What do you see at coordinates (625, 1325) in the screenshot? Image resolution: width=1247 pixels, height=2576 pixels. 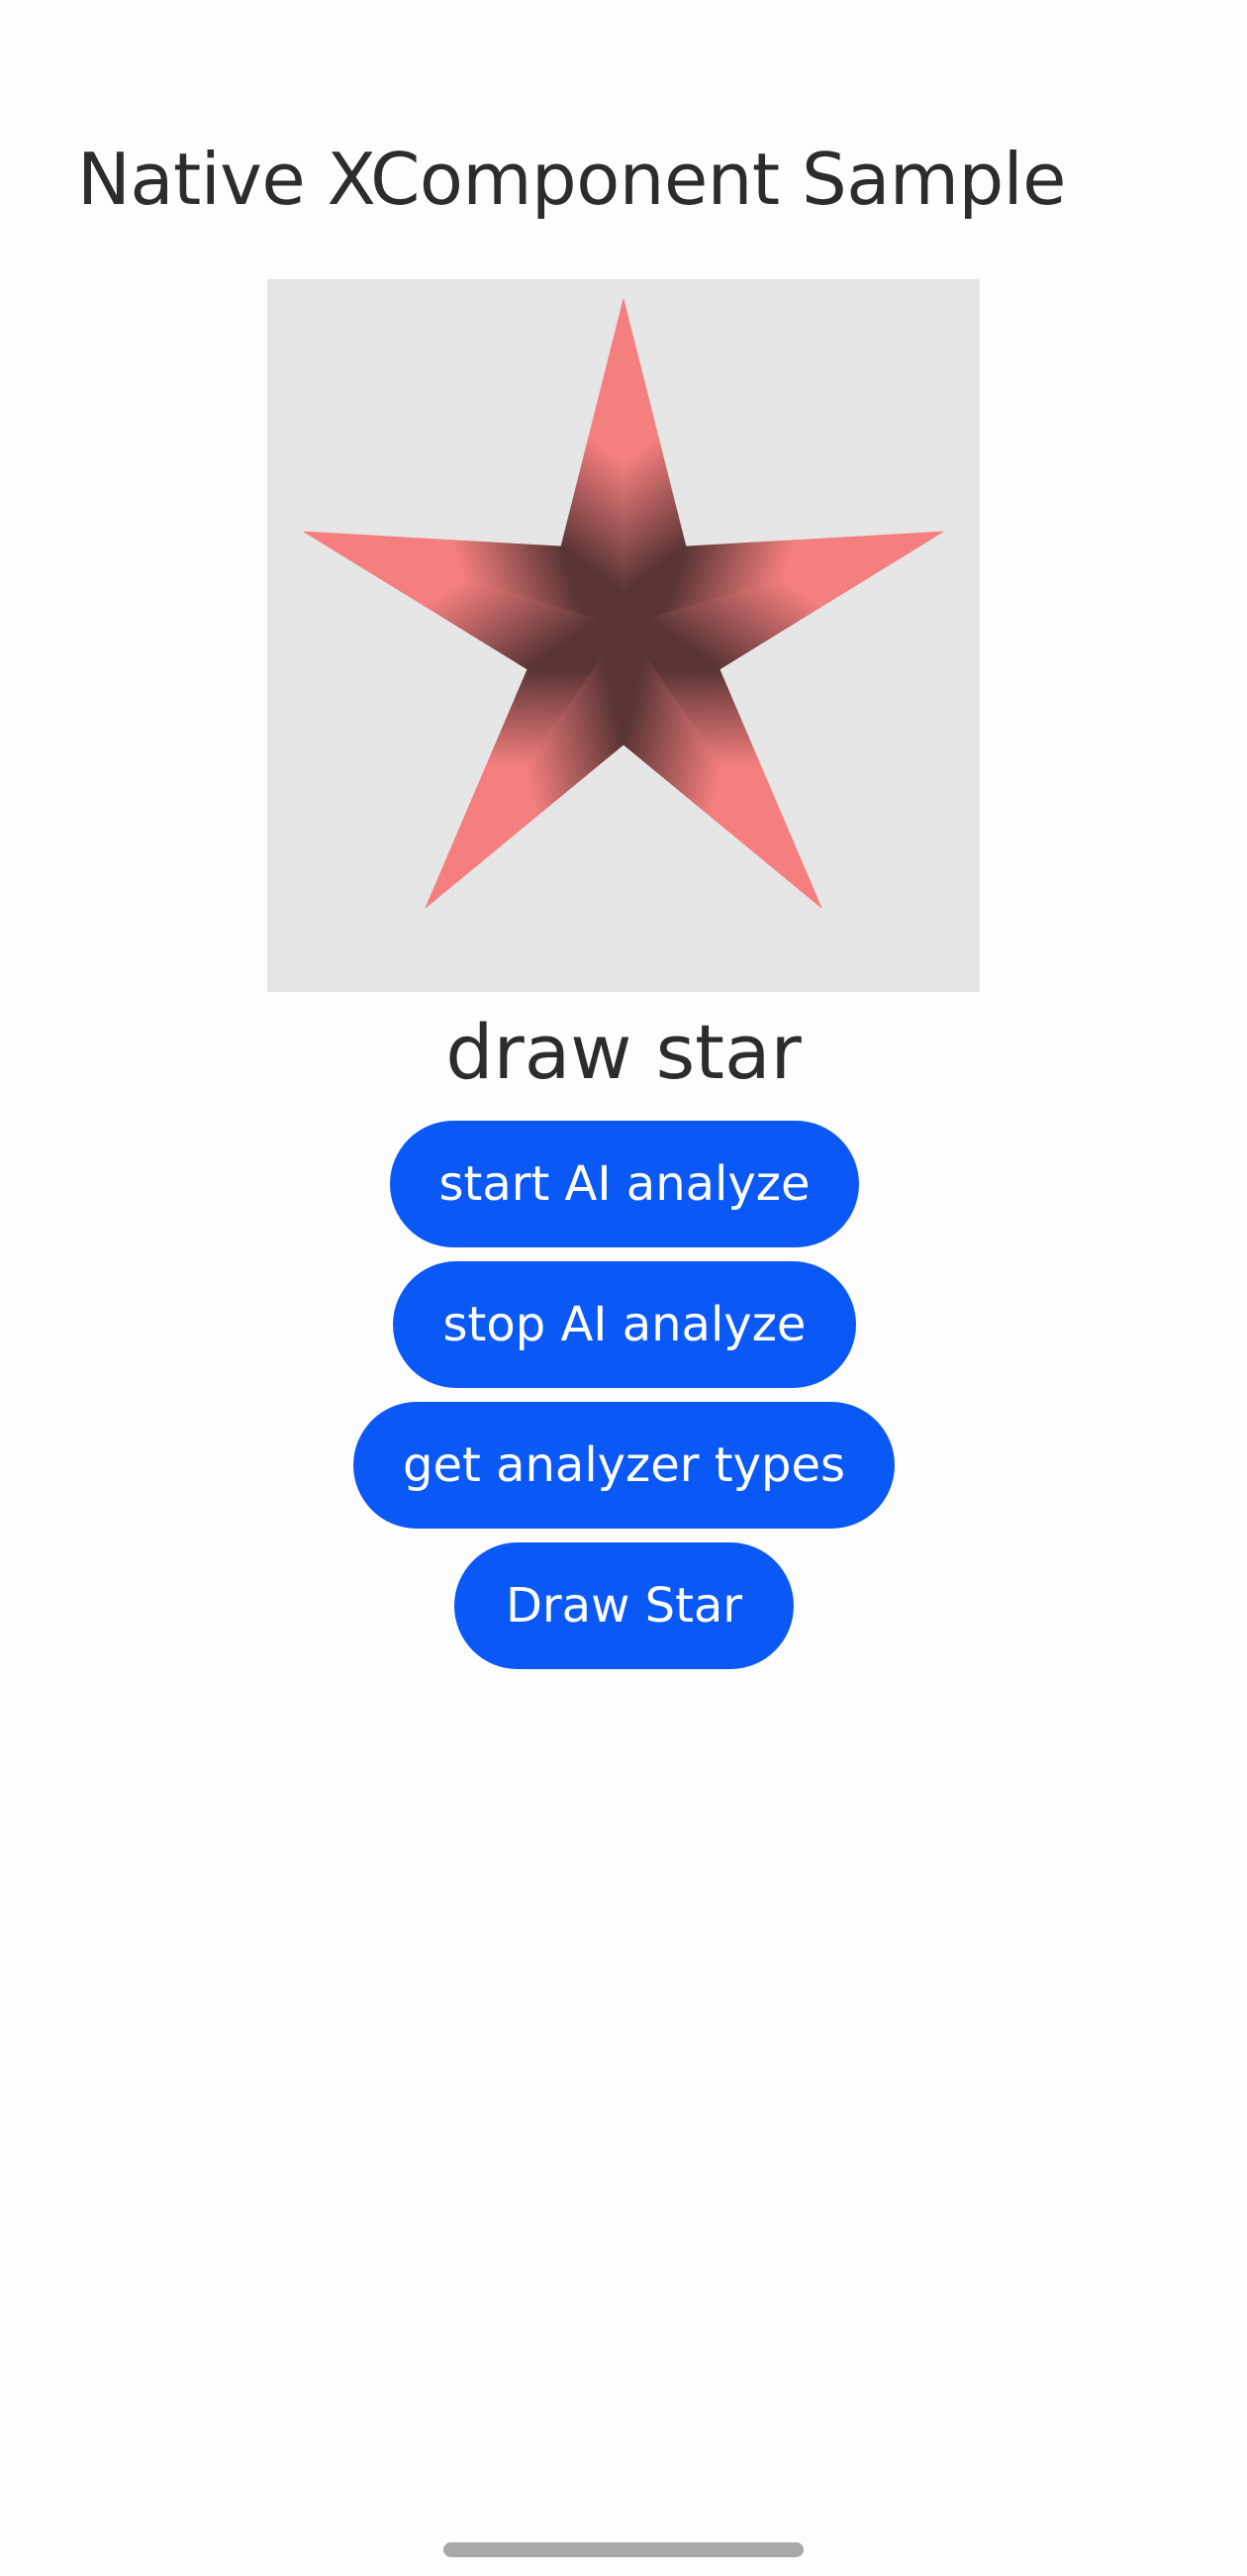 I see `stop-ai-analyze-button: stop AI analyze` at bounding box center [625, 1325].